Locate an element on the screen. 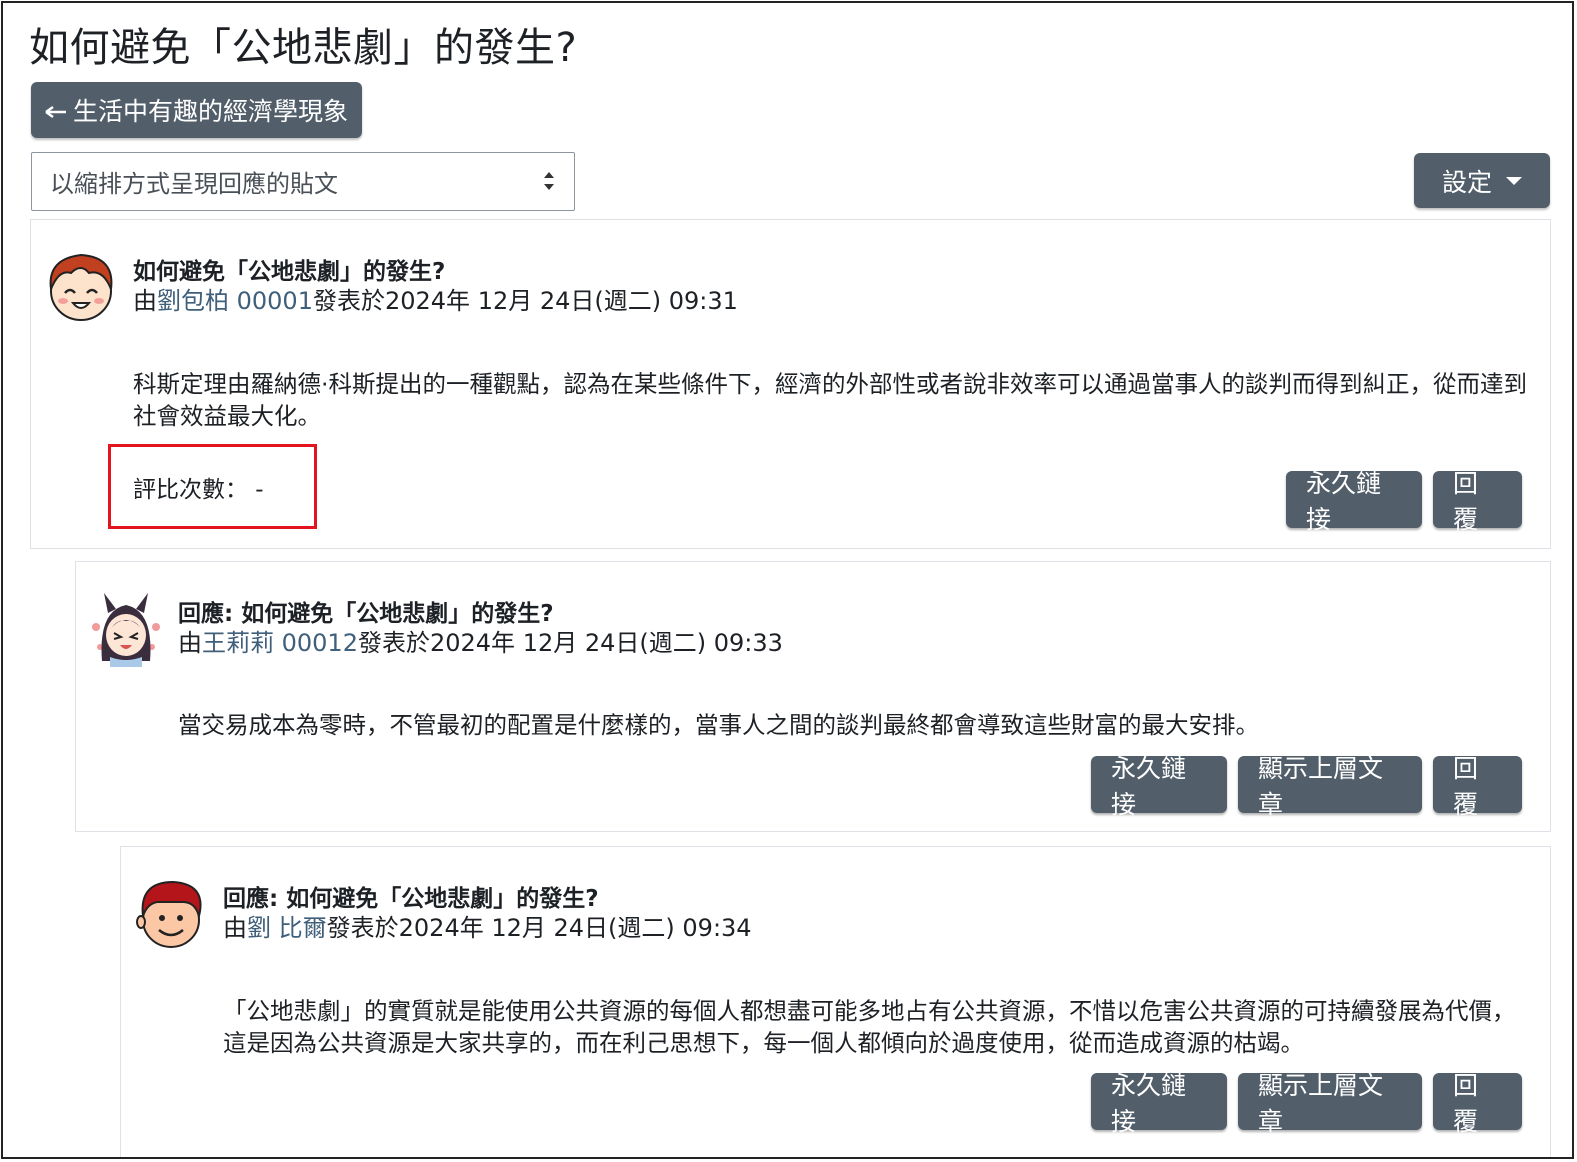 Image resolution: width=1577 pixels, height=1162 pixels. settings-dropdown-button: 設定 is located at coordinates (1482, 180).